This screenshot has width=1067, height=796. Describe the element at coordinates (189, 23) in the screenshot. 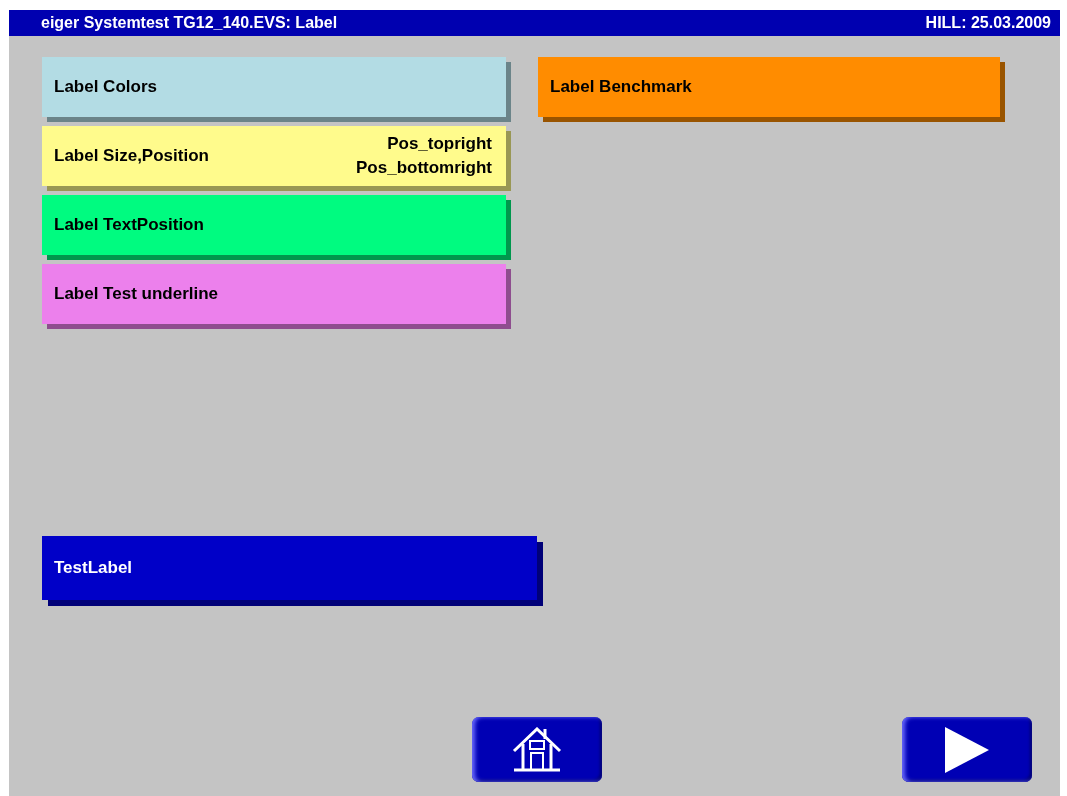

I see `window-title: eiger Systemtest TG12_140.EVS: Label` at that location.